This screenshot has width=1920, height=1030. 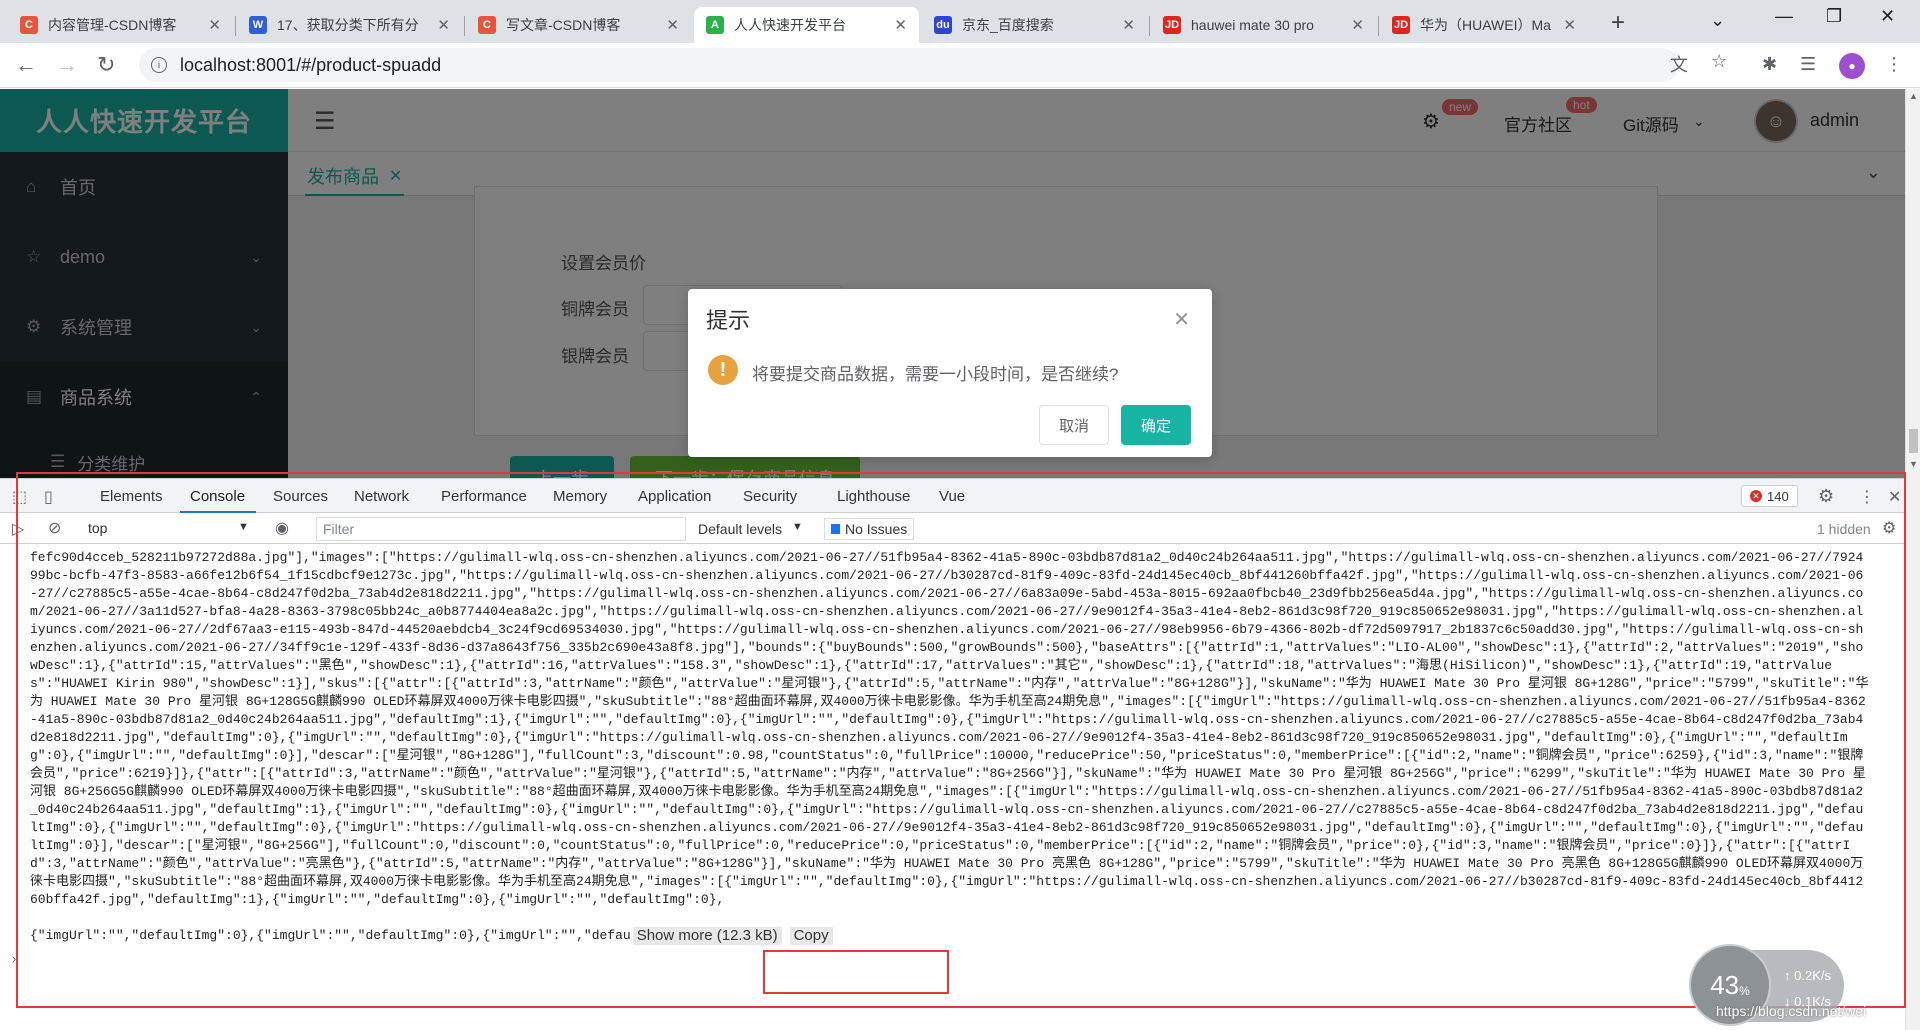 I want to click on close-devtools-icon: ✕, so click(x=1894, y=497).